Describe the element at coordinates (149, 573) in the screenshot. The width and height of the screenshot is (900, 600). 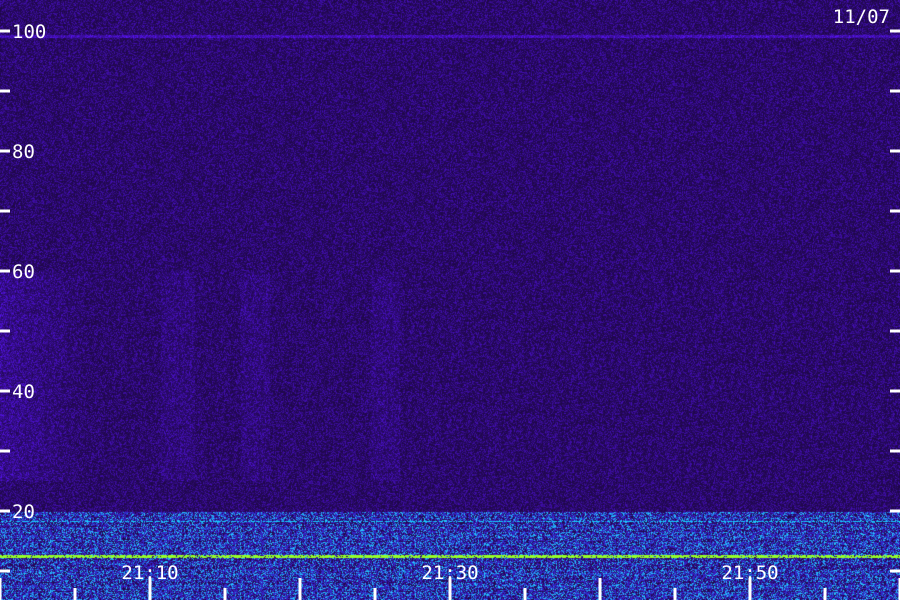
I see `x-tick-label: 21:10` at that location.